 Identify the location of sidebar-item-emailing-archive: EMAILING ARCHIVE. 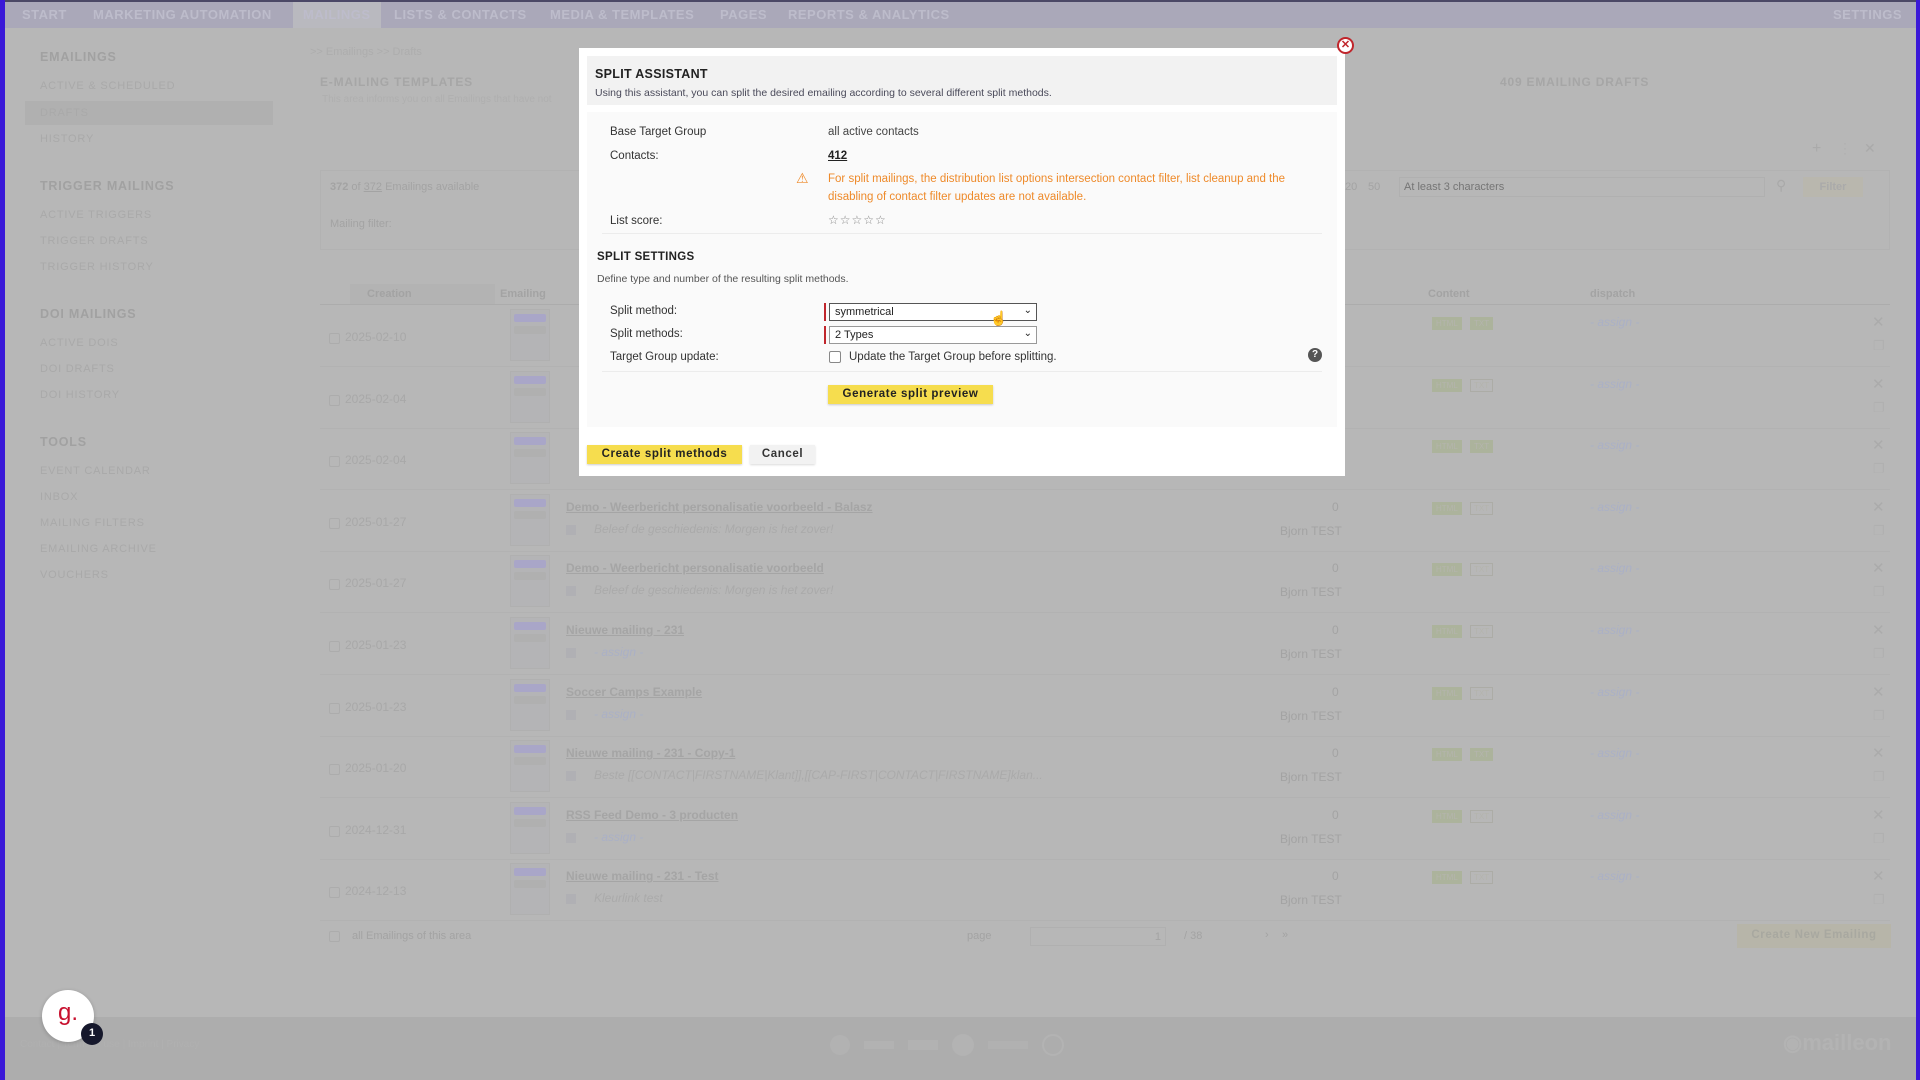
(98, 549).